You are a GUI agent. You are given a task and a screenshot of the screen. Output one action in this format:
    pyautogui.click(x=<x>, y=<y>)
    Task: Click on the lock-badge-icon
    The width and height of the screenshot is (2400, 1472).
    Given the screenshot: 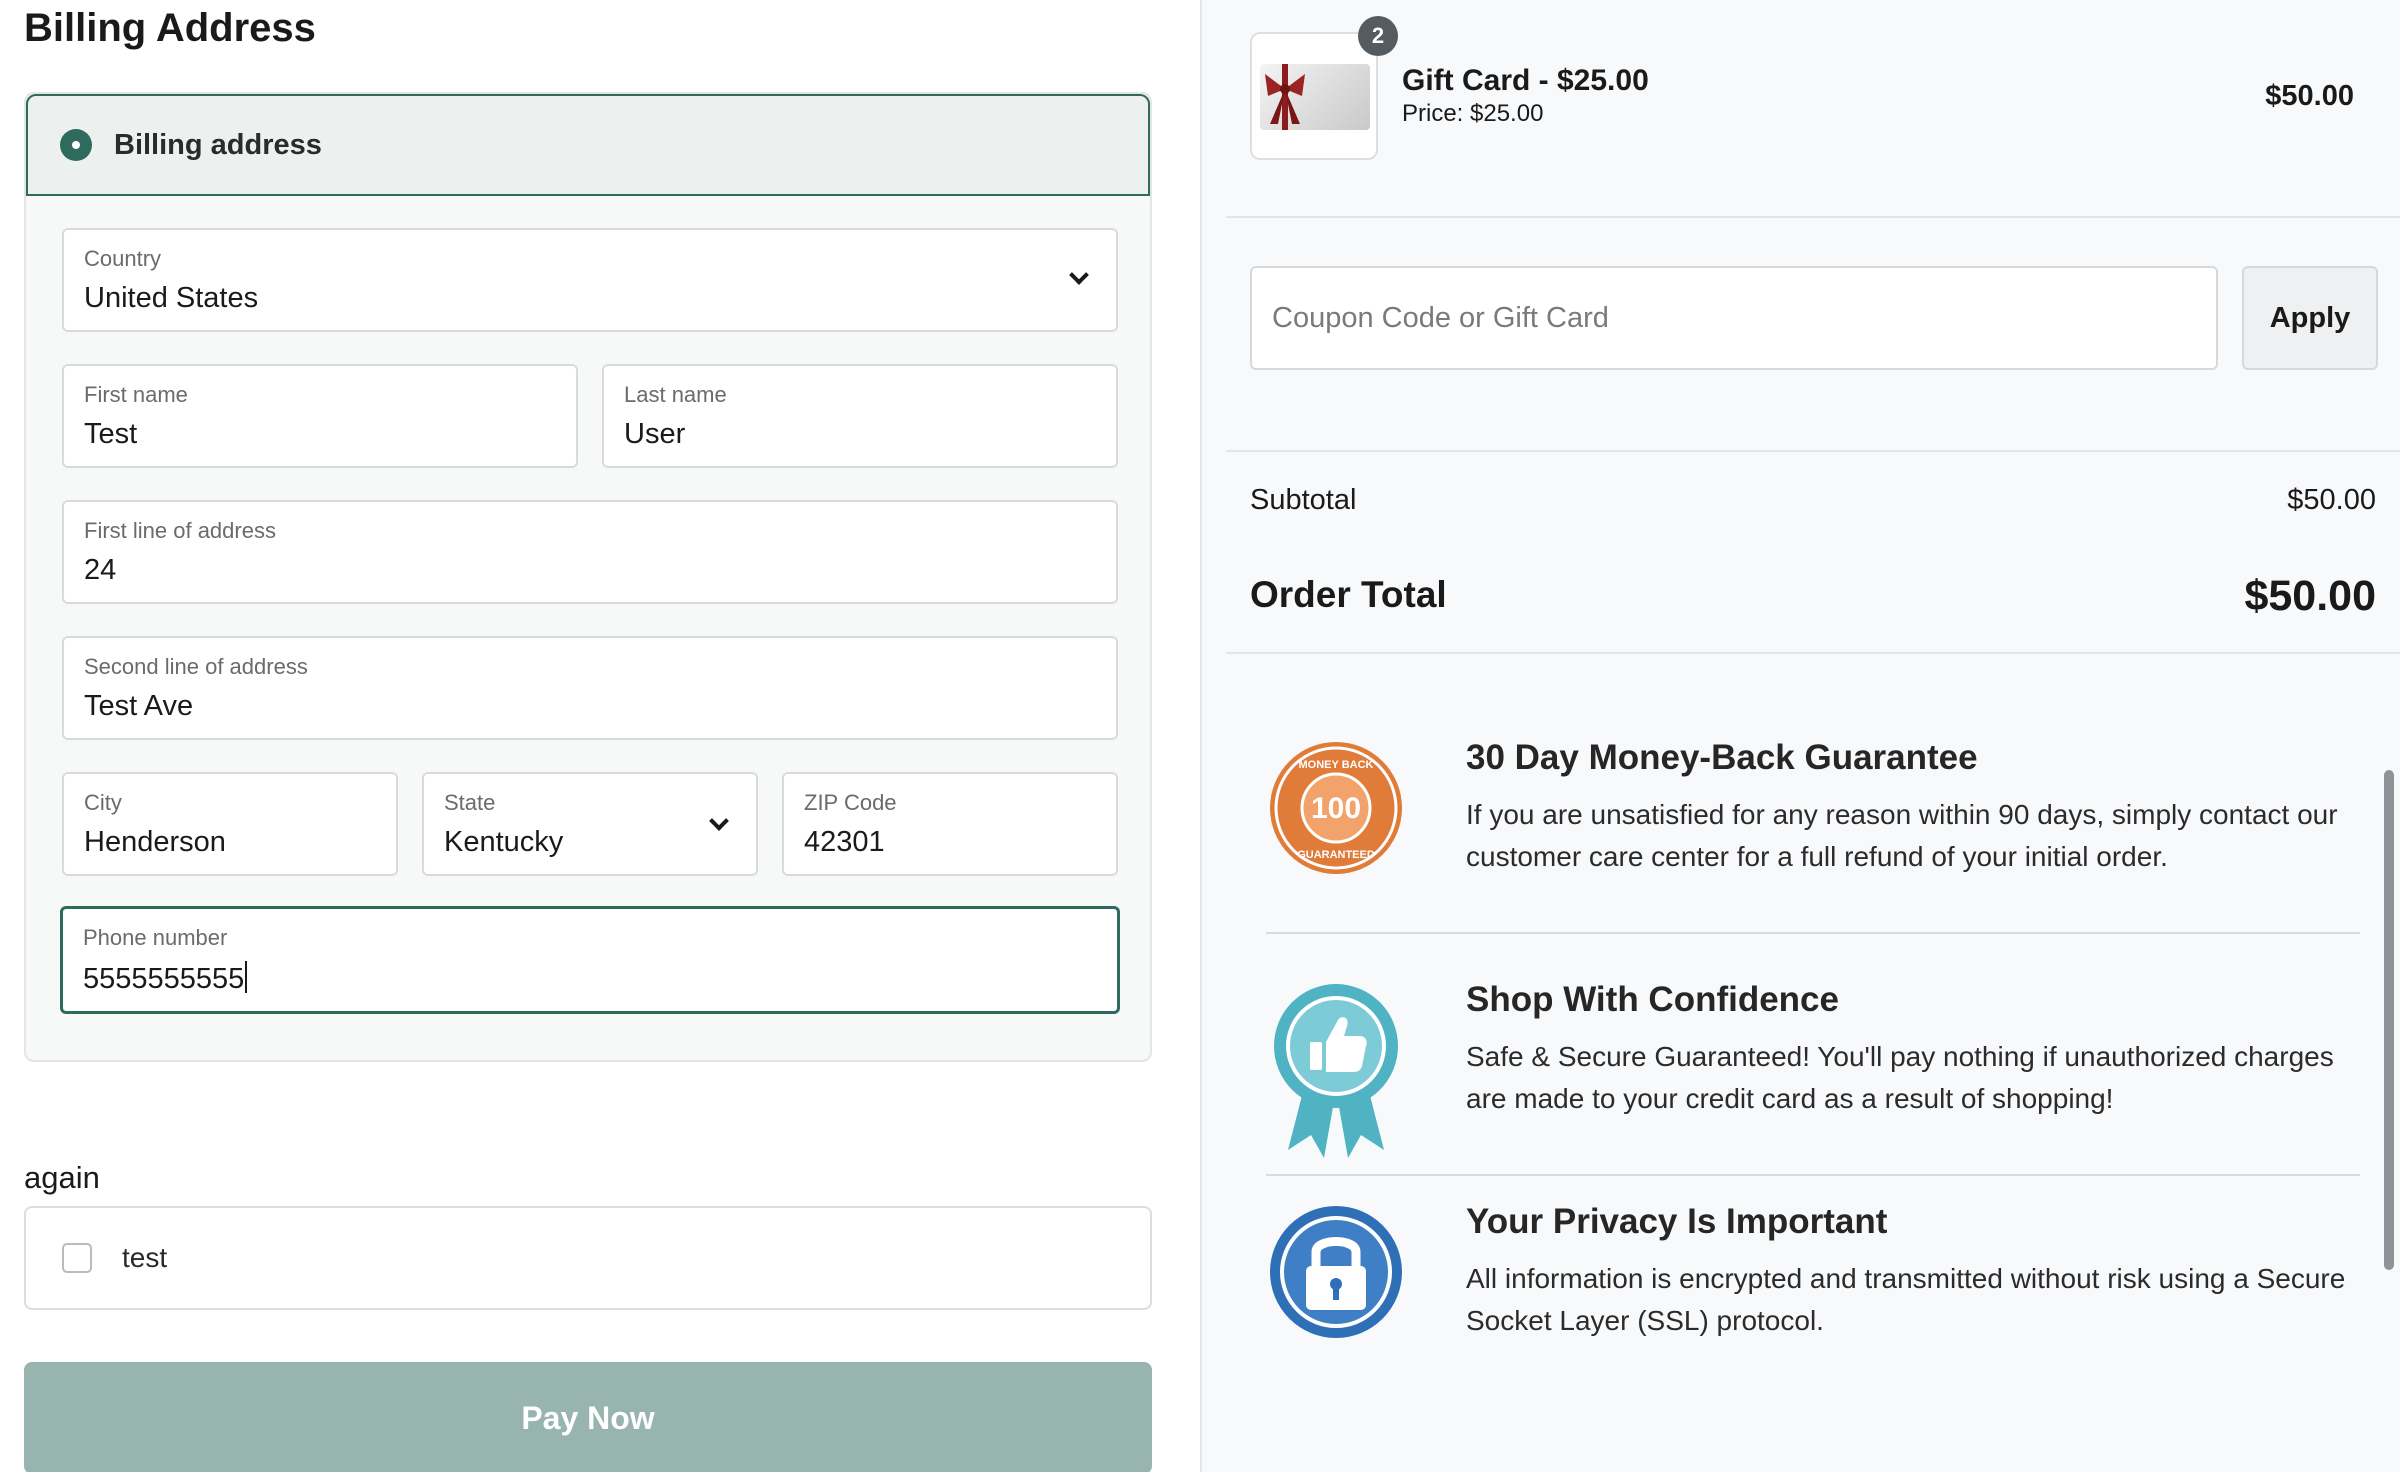 What is the action you would take?
    pyautogui.click(x=1336, y=1272)
    